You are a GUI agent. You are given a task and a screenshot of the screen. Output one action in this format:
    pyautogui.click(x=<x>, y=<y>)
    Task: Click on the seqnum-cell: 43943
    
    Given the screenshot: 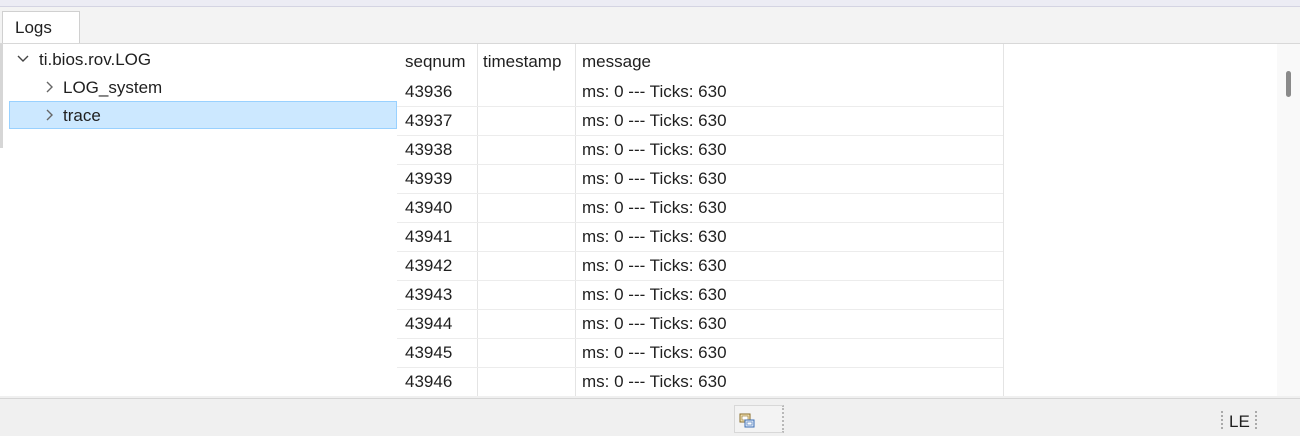 What is the action you would take?
    pyautogui.click(x=429, y=294)
    